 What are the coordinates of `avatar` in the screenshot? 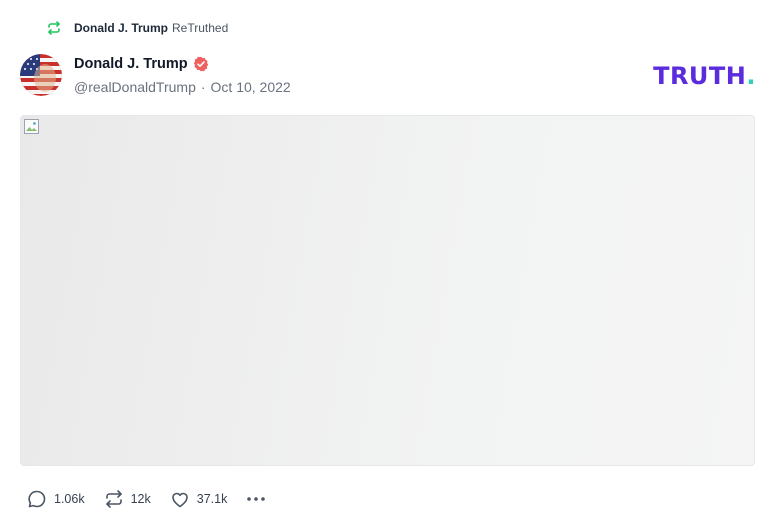 It's located at (41, 75).